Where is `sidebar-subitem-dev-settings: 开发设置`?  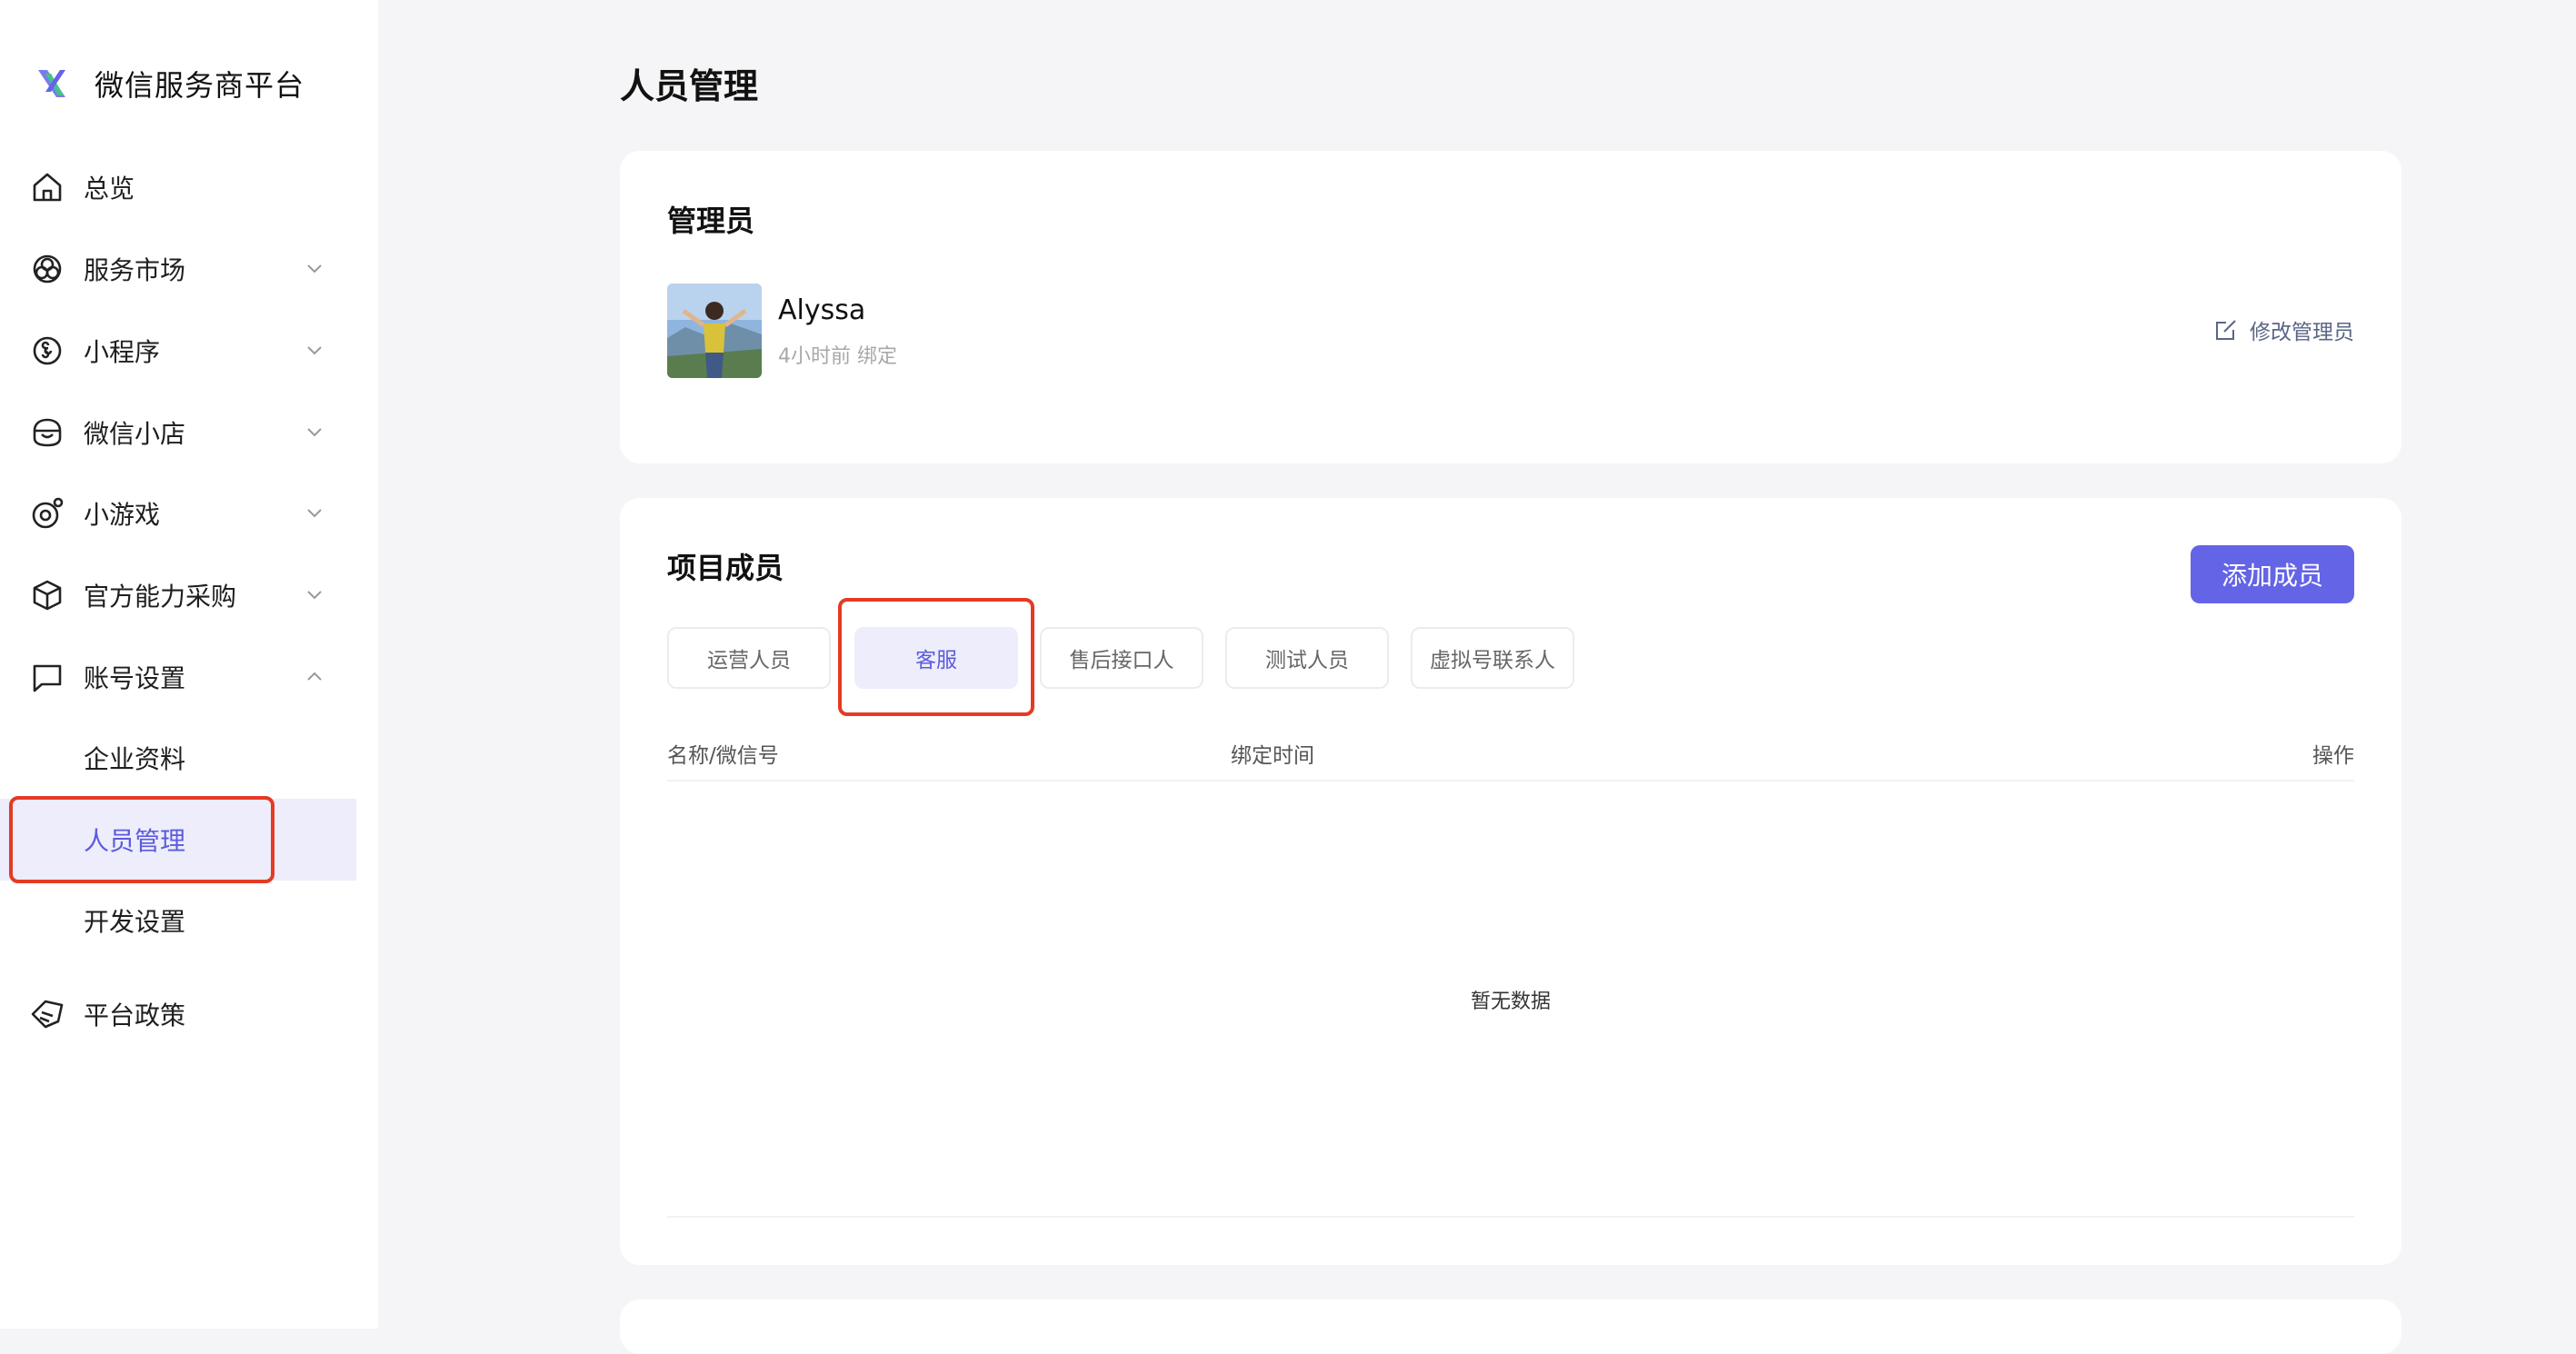 sidebar-subitem-dev-settings: 开发设置 is located at coordinates (178, 920).